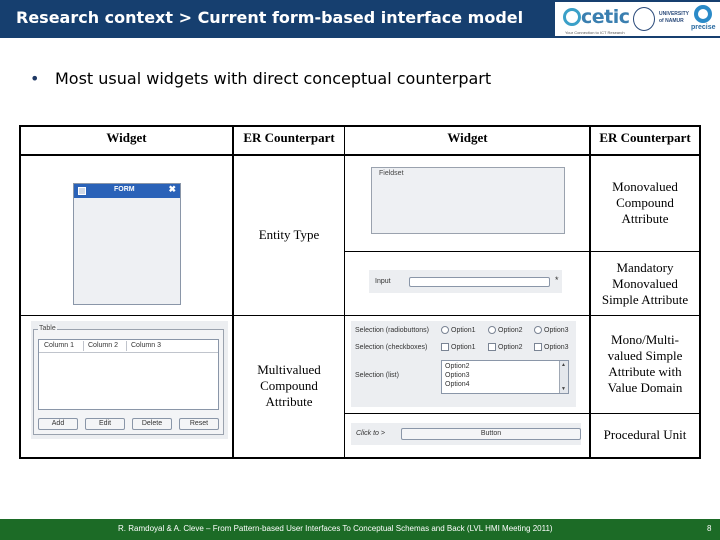 Image resolution: width=720 pixels, height=540 pixels. I want to click on list-item: Option2, so click(457, 366).